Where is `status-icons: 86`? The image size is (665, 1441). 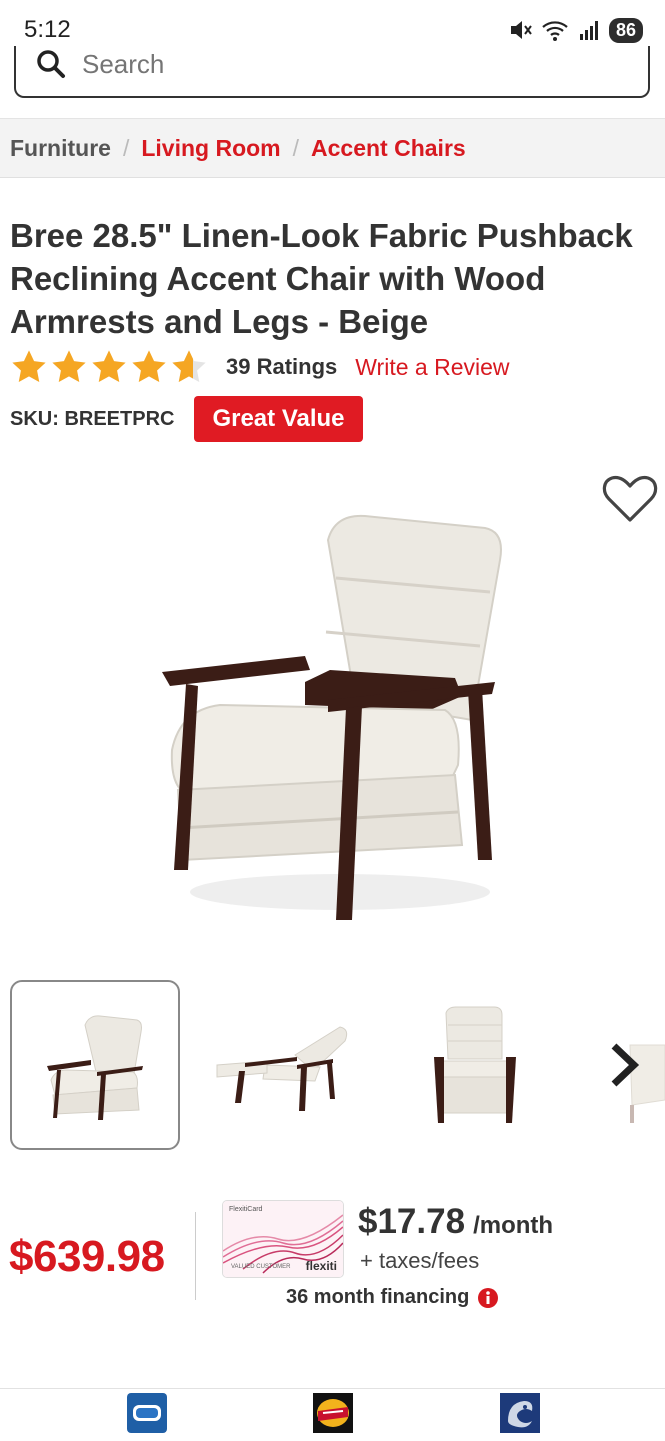 status-icons: 86 is located at coordinates (576, 30).